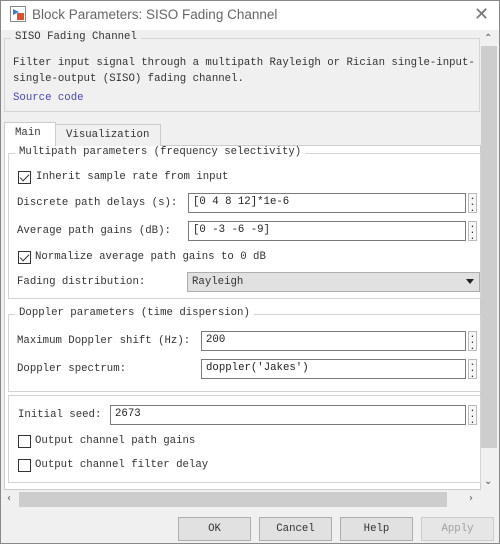 Image resolution: width=500 pixels, height=544 pixels. What do you see at coordinates (155, 14) in the screenshot?
I see `window-title: Block Parameters: SISO Fading Channel` at bounding box center [155, 14].